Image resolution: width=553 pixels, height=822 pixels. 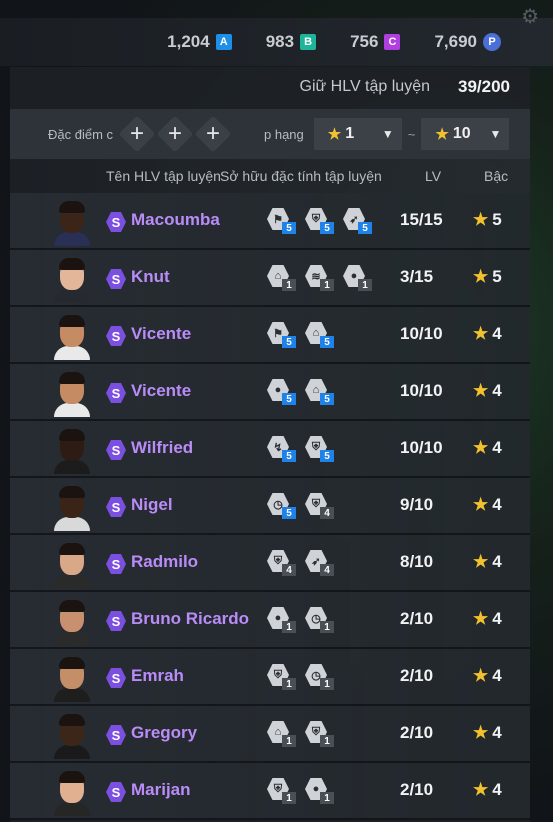 I want to click on currency-value: 756, so click(x=364, y=41).